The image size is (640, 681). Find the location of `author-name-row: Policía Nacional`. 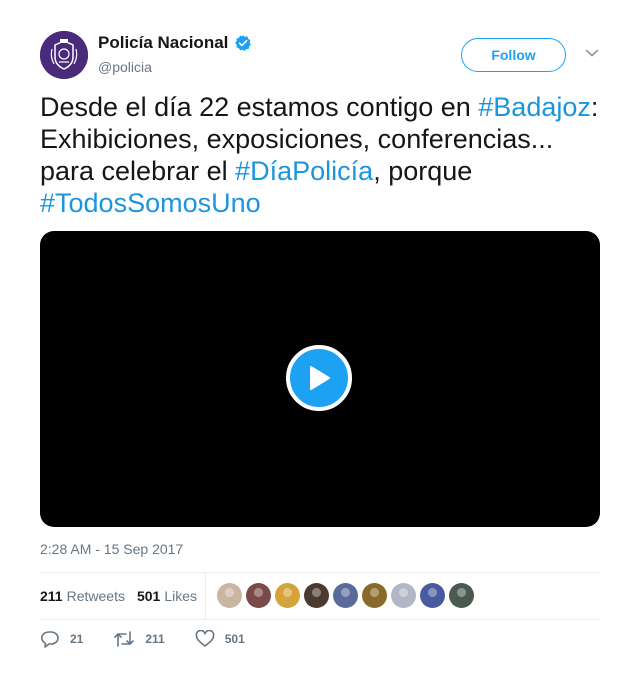

author-name-row: Policía Nacional is located at coordinates (175, 43).